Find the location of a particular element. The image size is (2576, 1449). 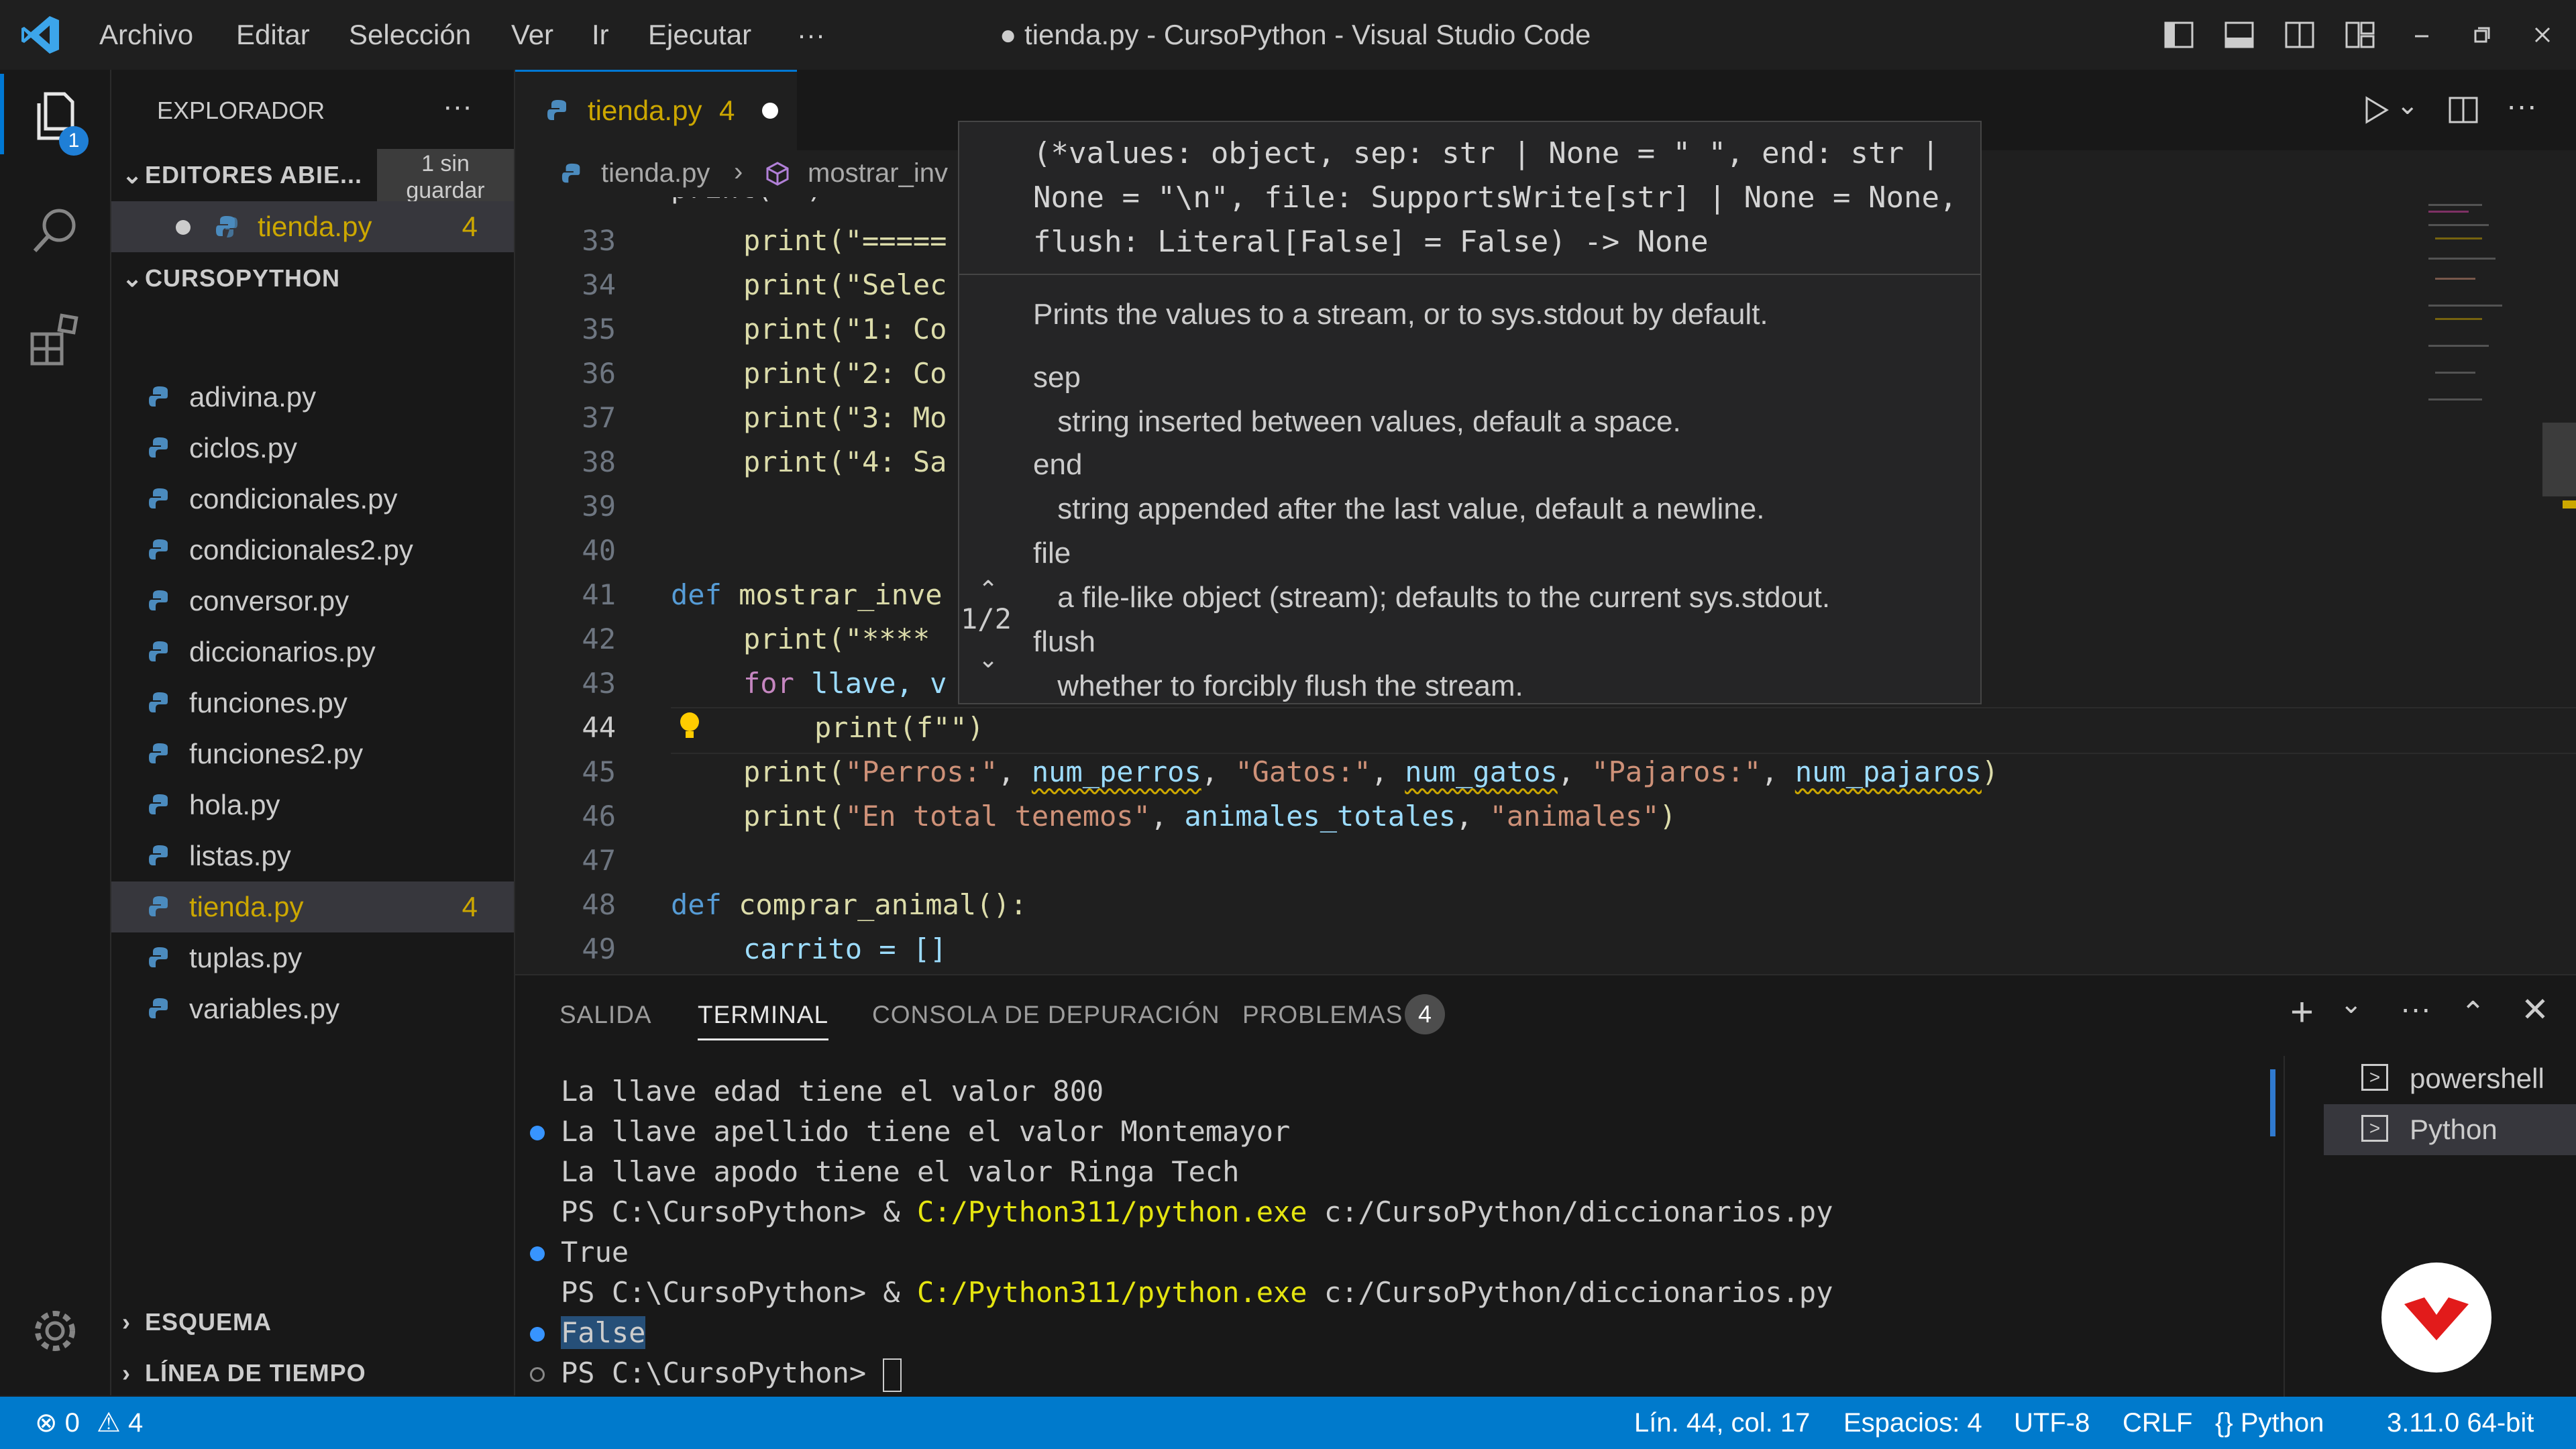

terminal-instance-python: > Python is located at coordinates (2450, 1129).